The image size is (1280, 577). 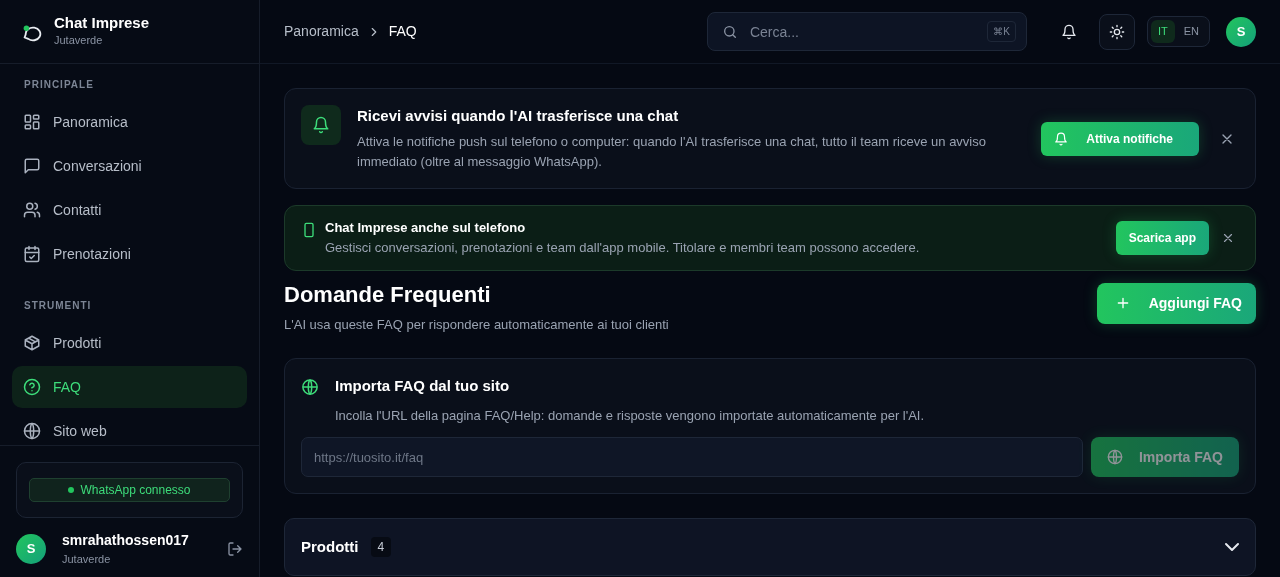 I want to click on search-box: Cerca... ⌘K, so click(x=866, y=31).